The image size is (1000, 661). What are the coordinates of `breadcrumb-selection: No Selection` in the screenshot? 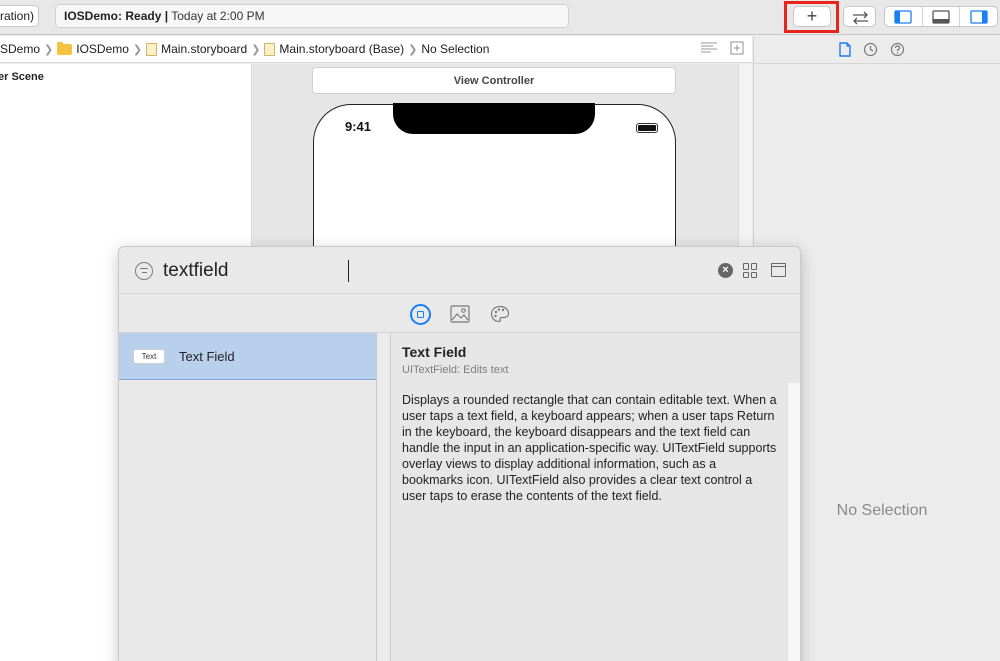 It's located at (455, 49).